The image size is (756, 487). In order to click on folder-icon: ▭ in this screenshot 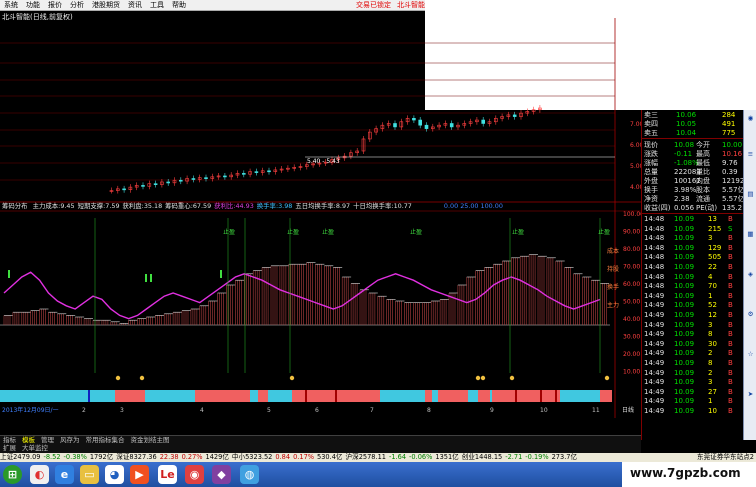, I will do `click(89, 474)`.